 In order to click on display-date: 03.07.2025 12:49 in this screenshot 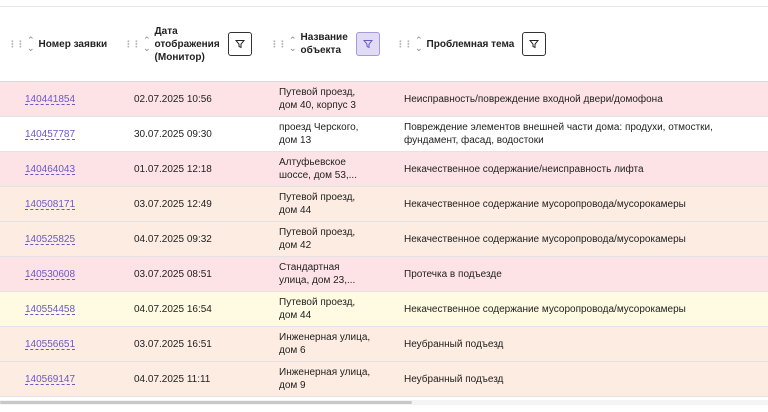, I will do `click(173, 204)`.